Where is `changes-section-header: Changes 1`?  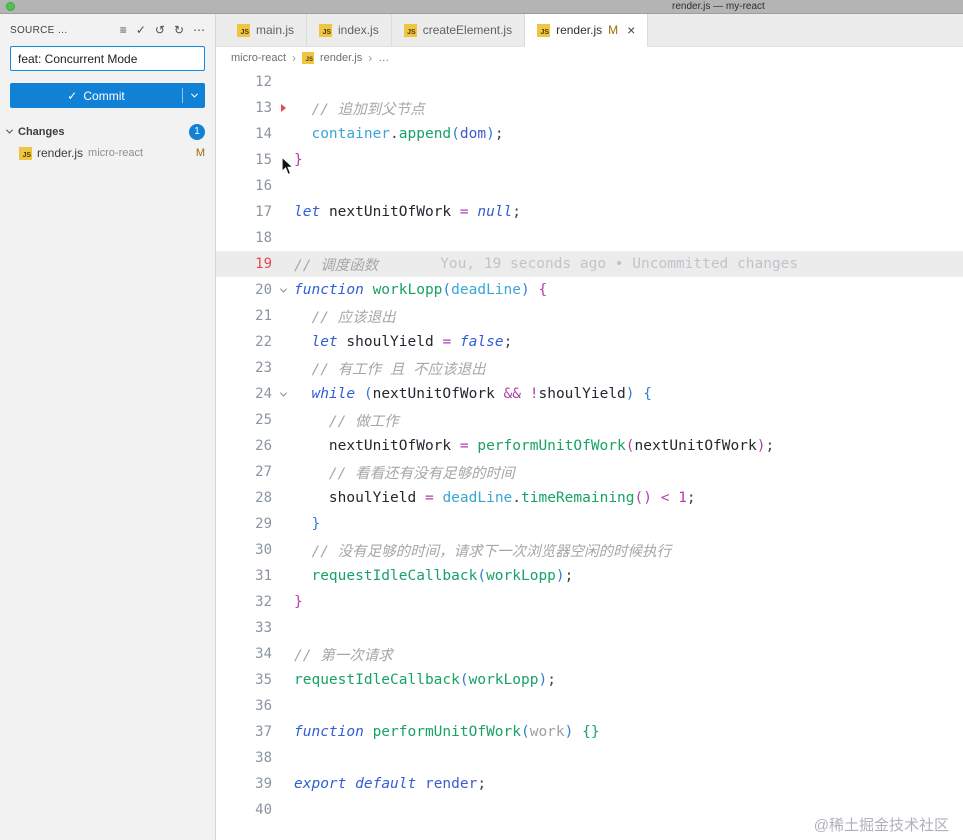
changes-section-header: Changes 1 is located at coordinates (107, 131).